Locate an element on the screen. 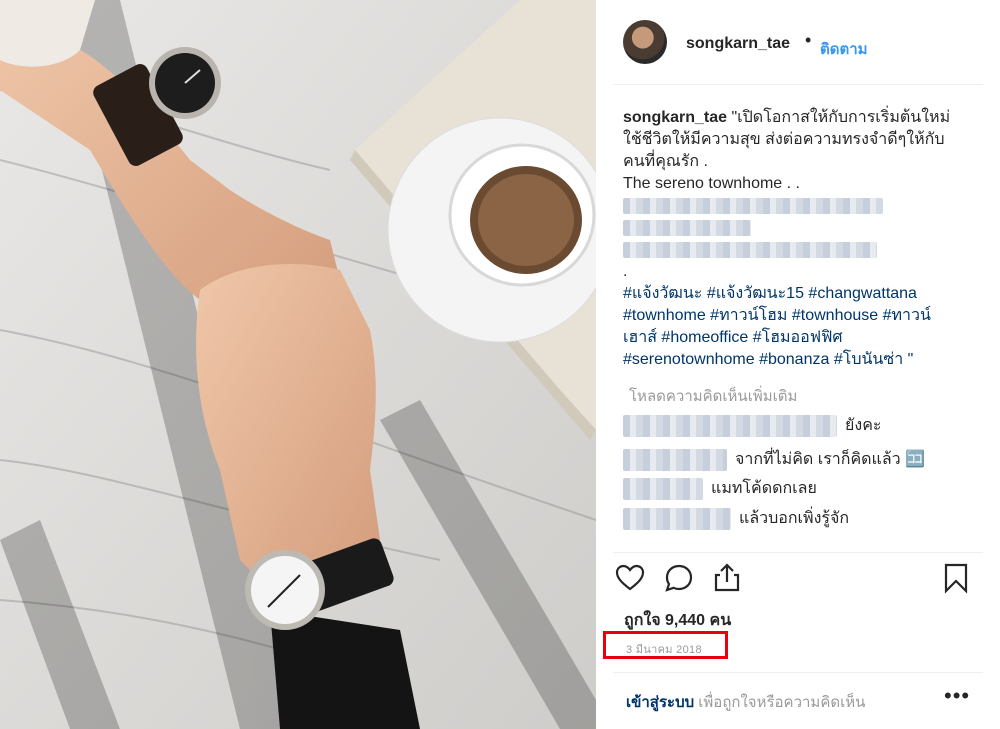  avatar is located at coordinates (645, 42).